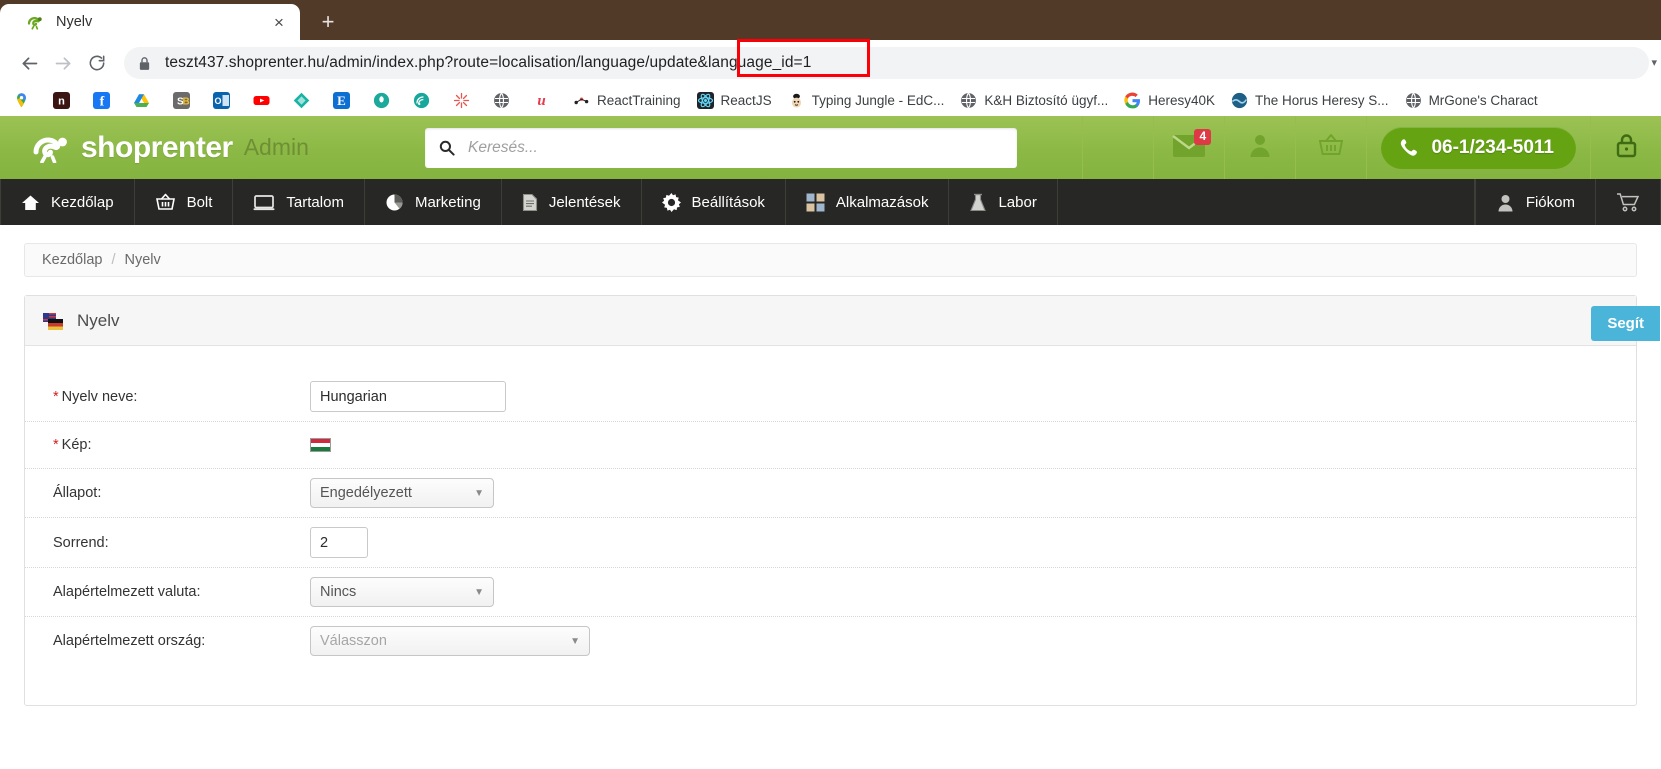 This screenshot has height=769, width=1661. I want to click on nav-item-beallitasok: Beállítások, so click(714, 202).